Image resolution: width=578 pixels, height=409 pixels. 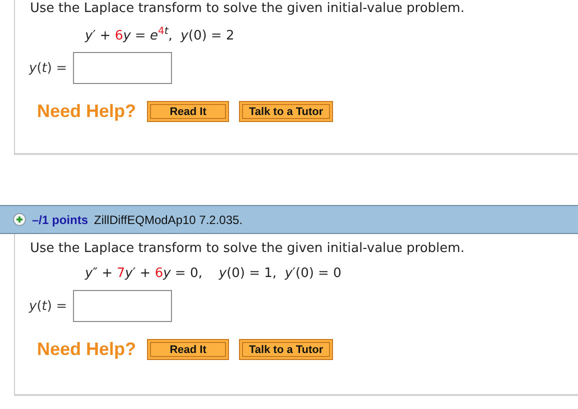 I want to click on plus-icon, so click(x=19, y=219).